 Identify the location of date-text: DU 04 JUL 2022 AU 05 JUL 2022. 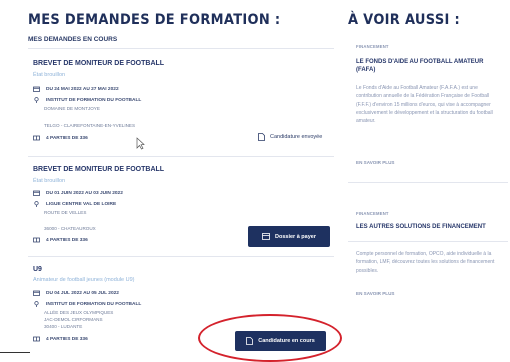
(82, 293).